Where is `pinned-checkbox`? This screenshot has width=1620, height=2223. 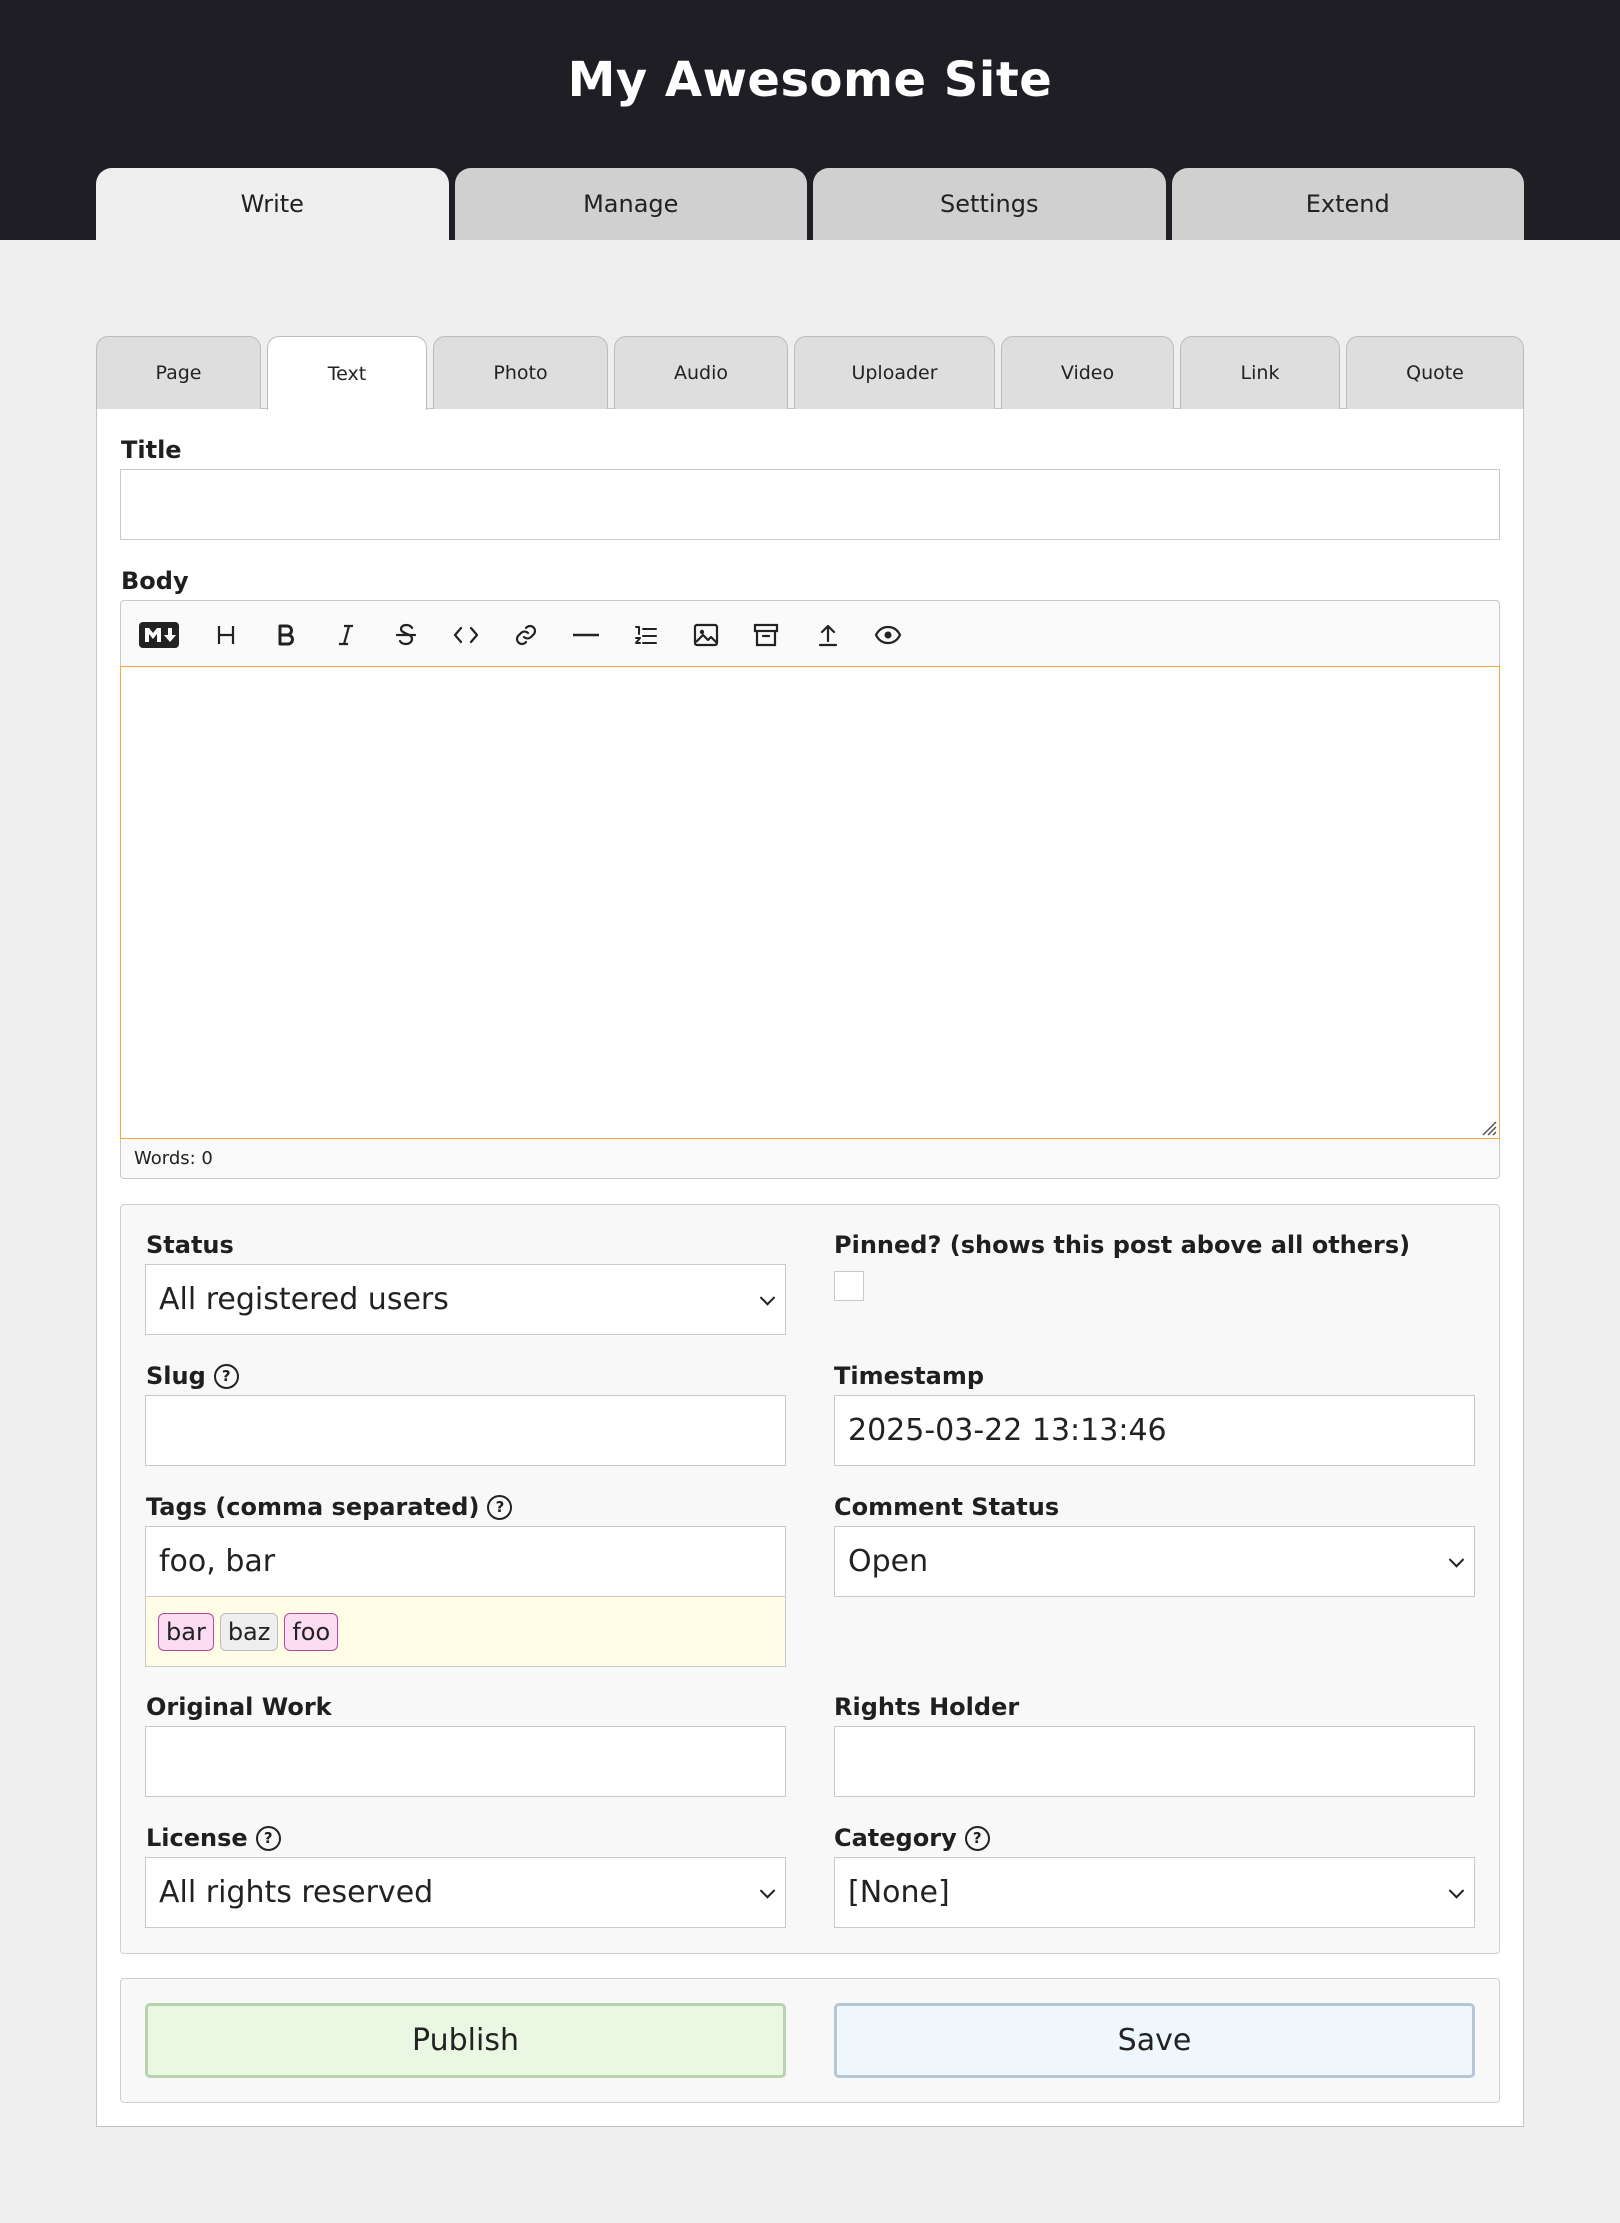
pinned-checkbox is located at coordinates (849, 1286).